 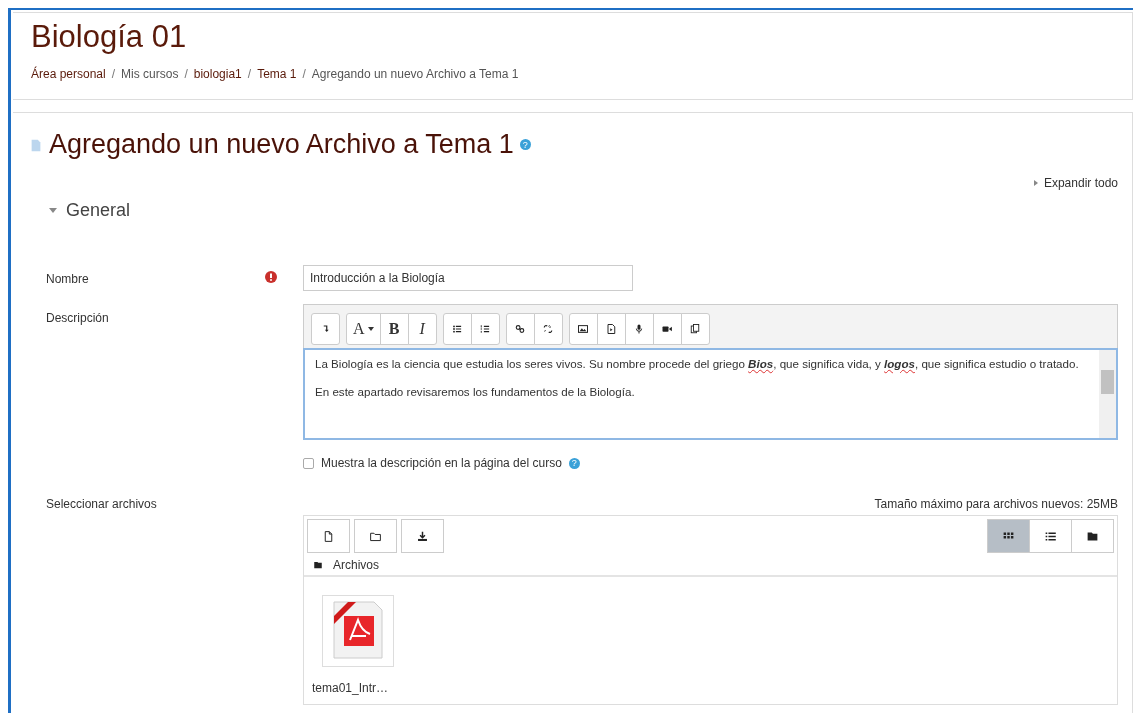 What do you see at coordinates (67, 278) in the screenshot?
I see `field-label: Nombre` at bounding box center [67, 278].